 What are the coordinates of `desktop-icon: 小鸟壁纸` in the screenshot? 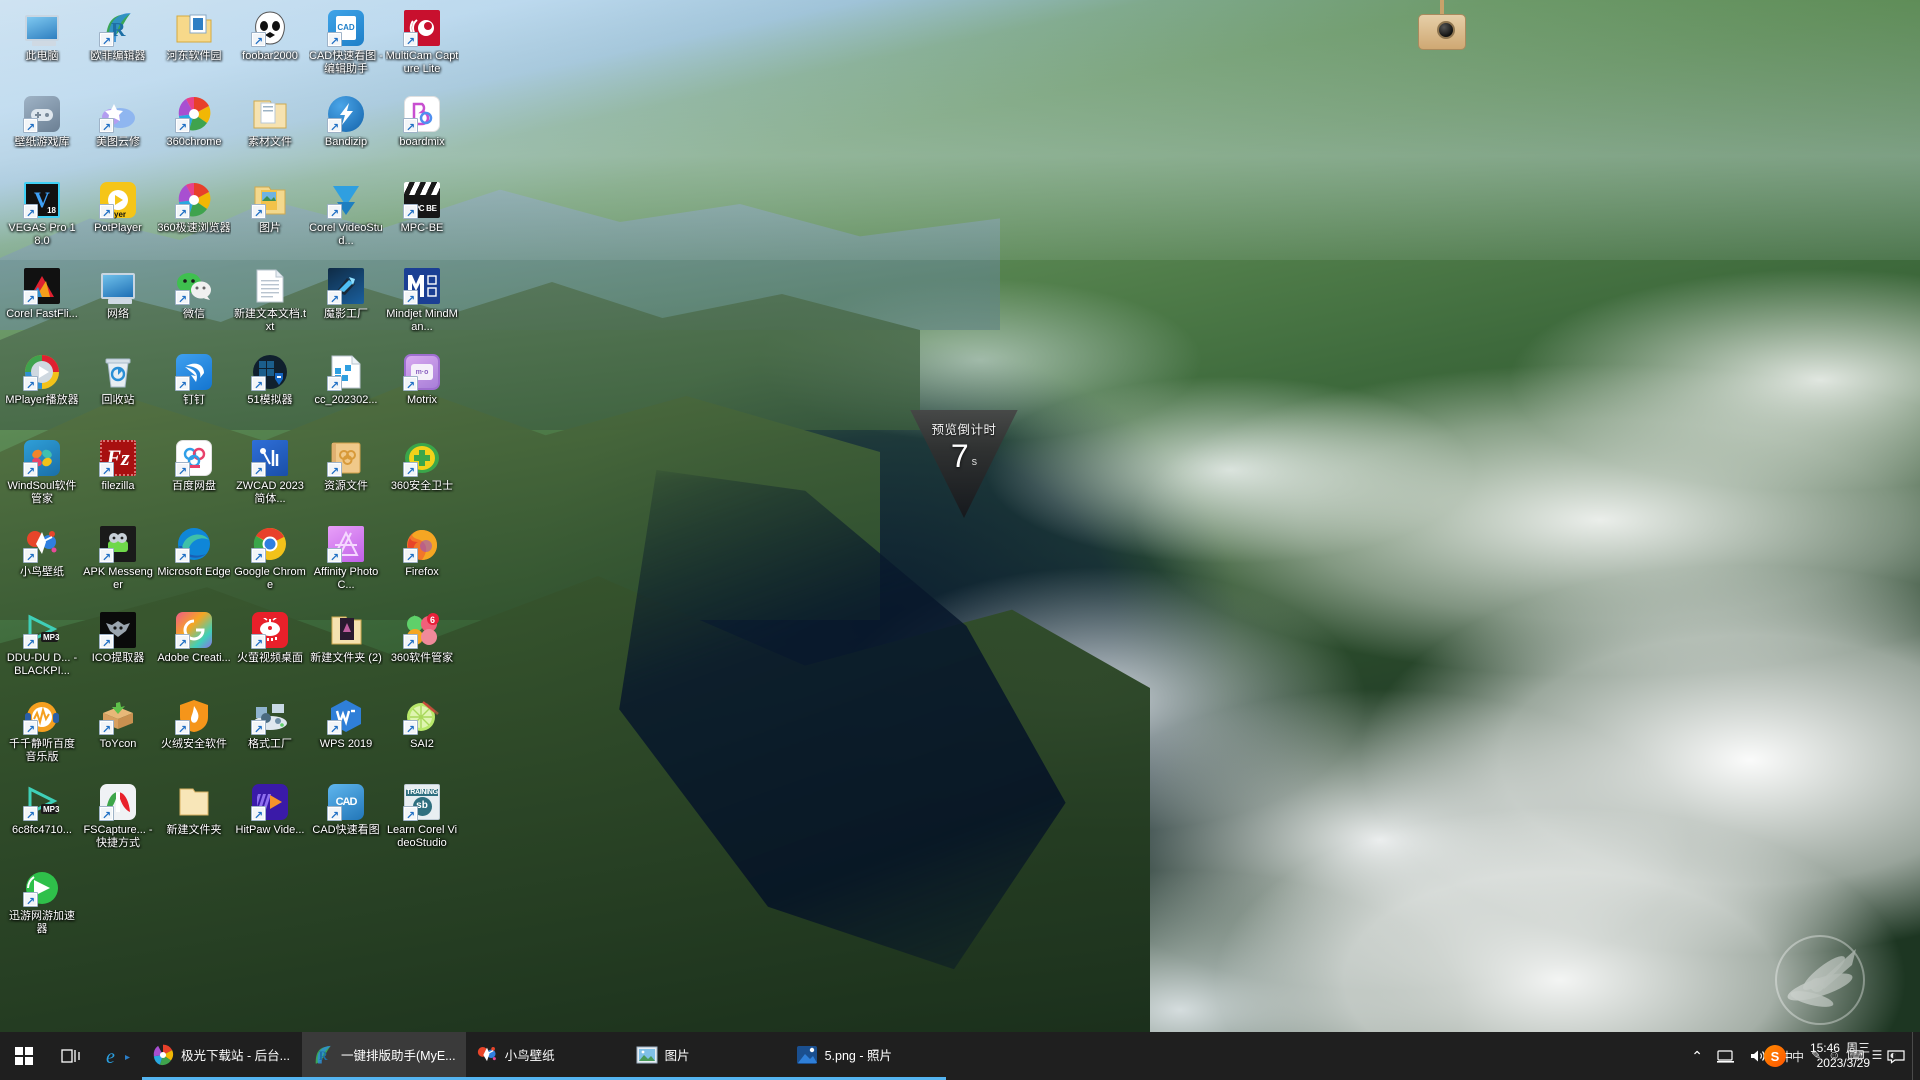 It's located at (42, 563).